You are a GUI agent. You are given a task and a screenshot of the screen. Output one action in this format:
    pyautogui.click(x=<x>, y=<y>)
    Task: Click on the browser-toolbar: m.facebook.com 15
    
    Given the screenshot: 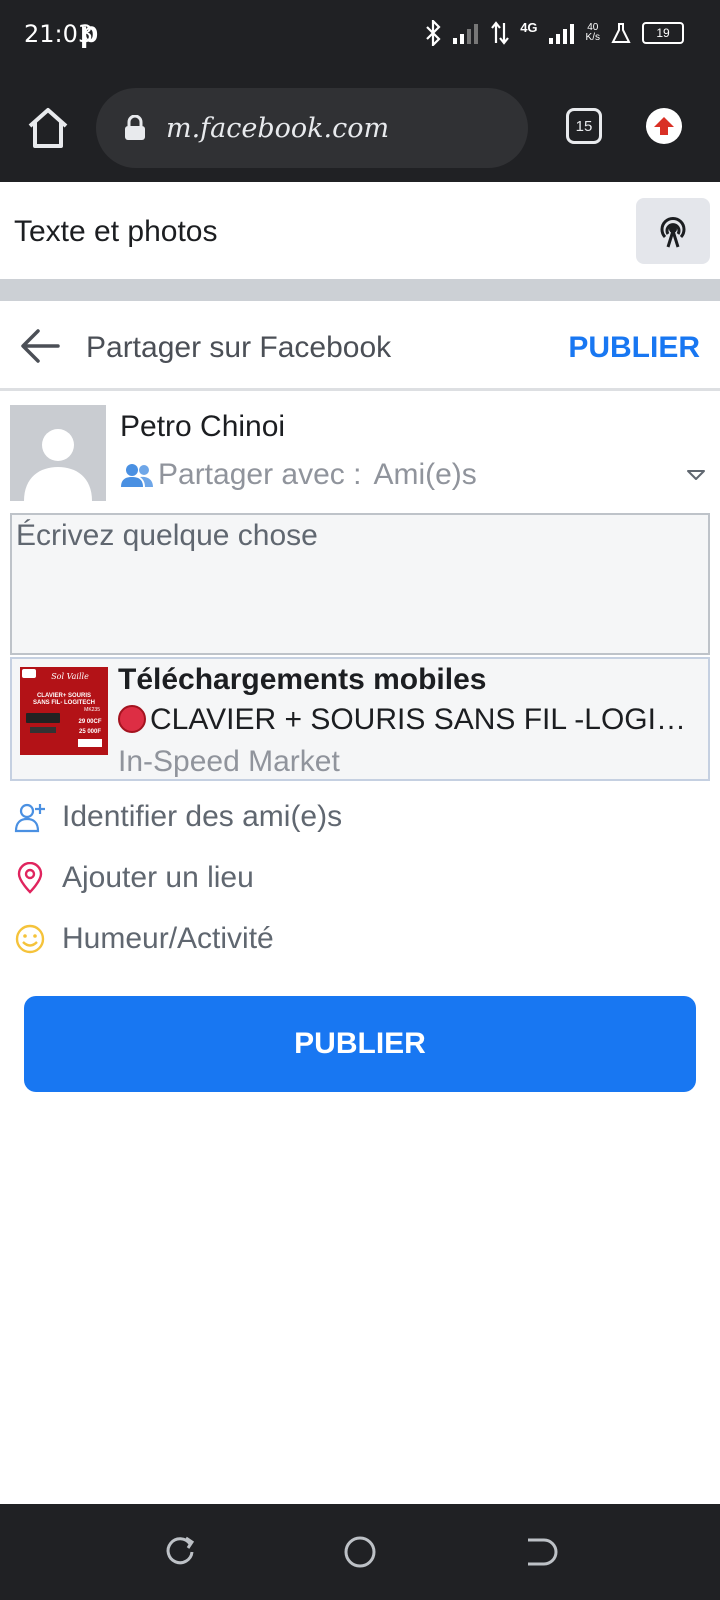 What is the action you would take?
    pyautogui.click(x=360, y=126)
    